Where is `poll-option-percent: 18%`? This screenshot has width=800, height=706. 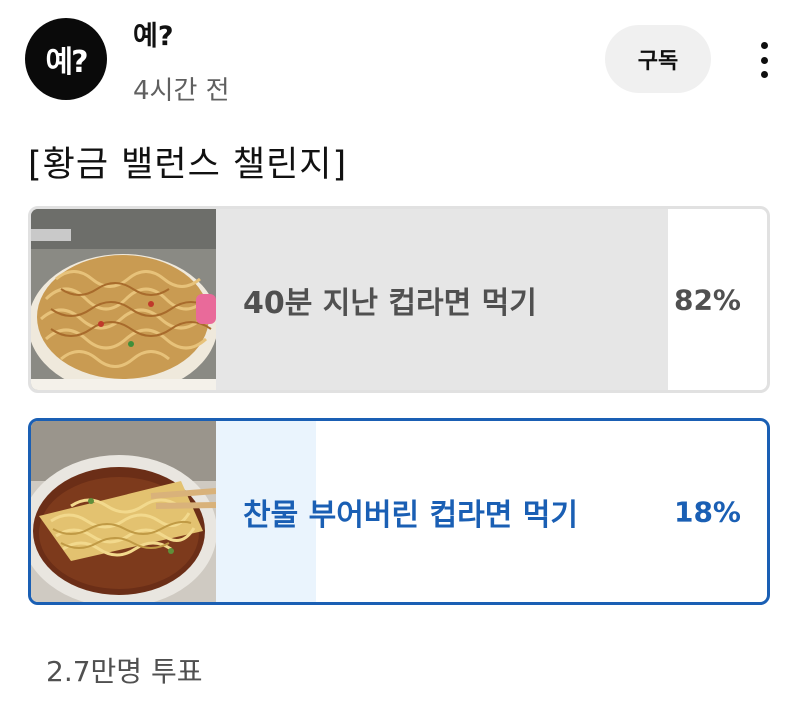
poll-option-percent: 18% is located at coordinates (707, 511).